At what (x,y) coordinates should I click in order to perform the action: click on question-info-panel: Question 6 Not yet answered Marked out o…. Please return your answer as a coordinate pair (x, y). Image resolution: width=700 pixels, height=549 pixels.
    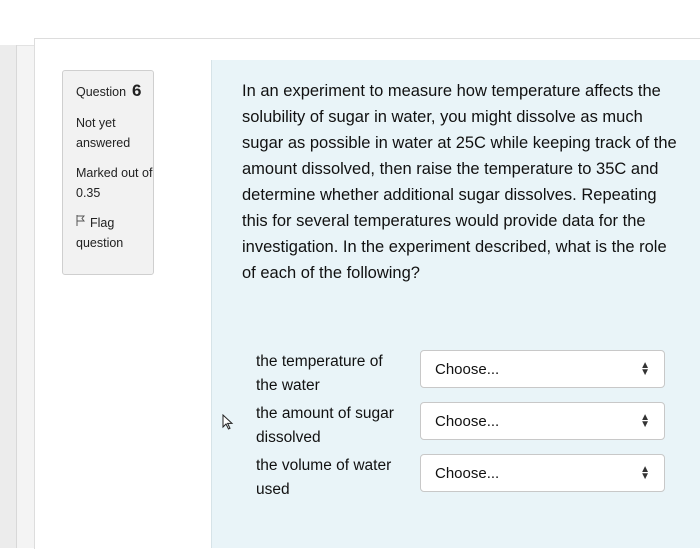
    Looking at the image, I should click on (108, 172).